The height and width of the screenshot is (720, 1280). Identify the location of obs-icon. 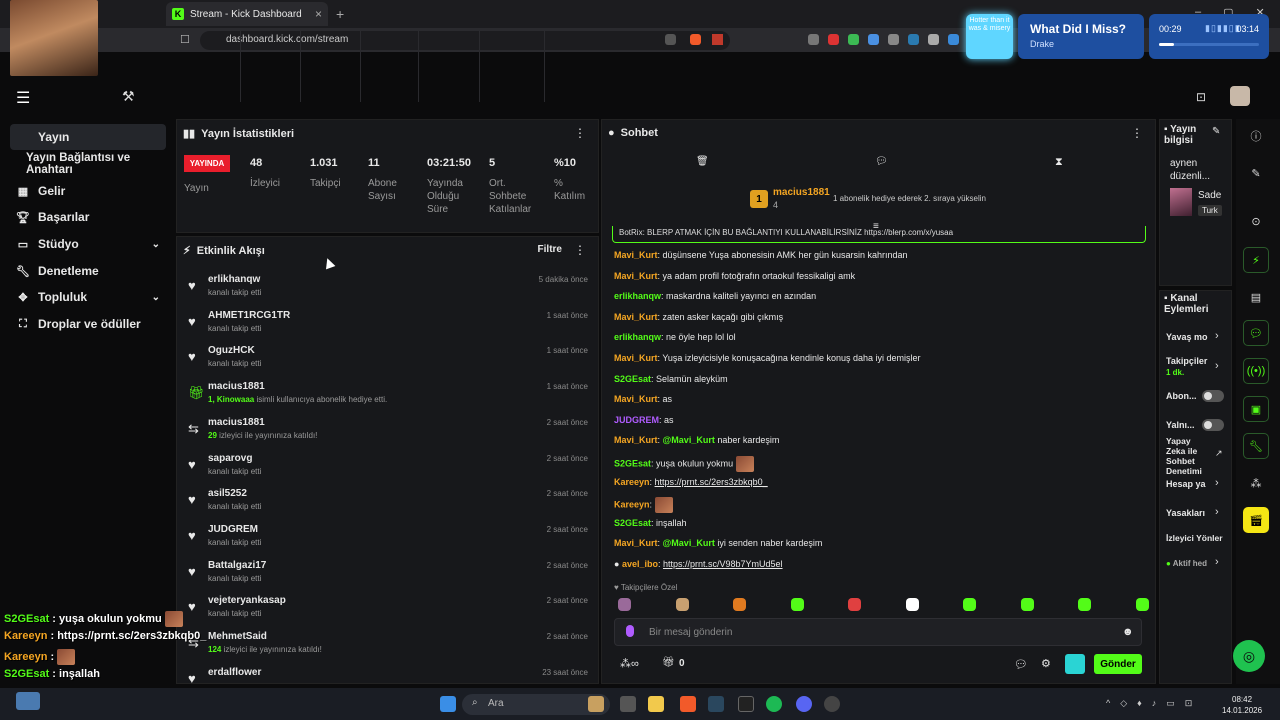
(832, 704).